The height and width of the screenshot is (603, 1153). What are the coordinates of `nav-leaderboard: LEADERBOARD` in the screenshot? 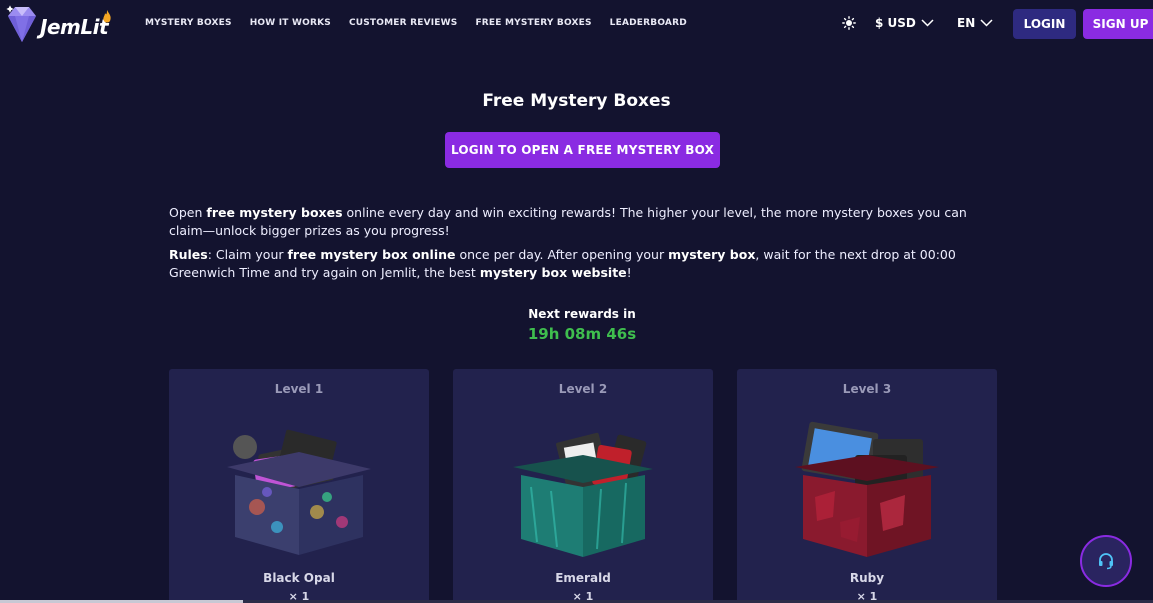 It's located at (648, 23).